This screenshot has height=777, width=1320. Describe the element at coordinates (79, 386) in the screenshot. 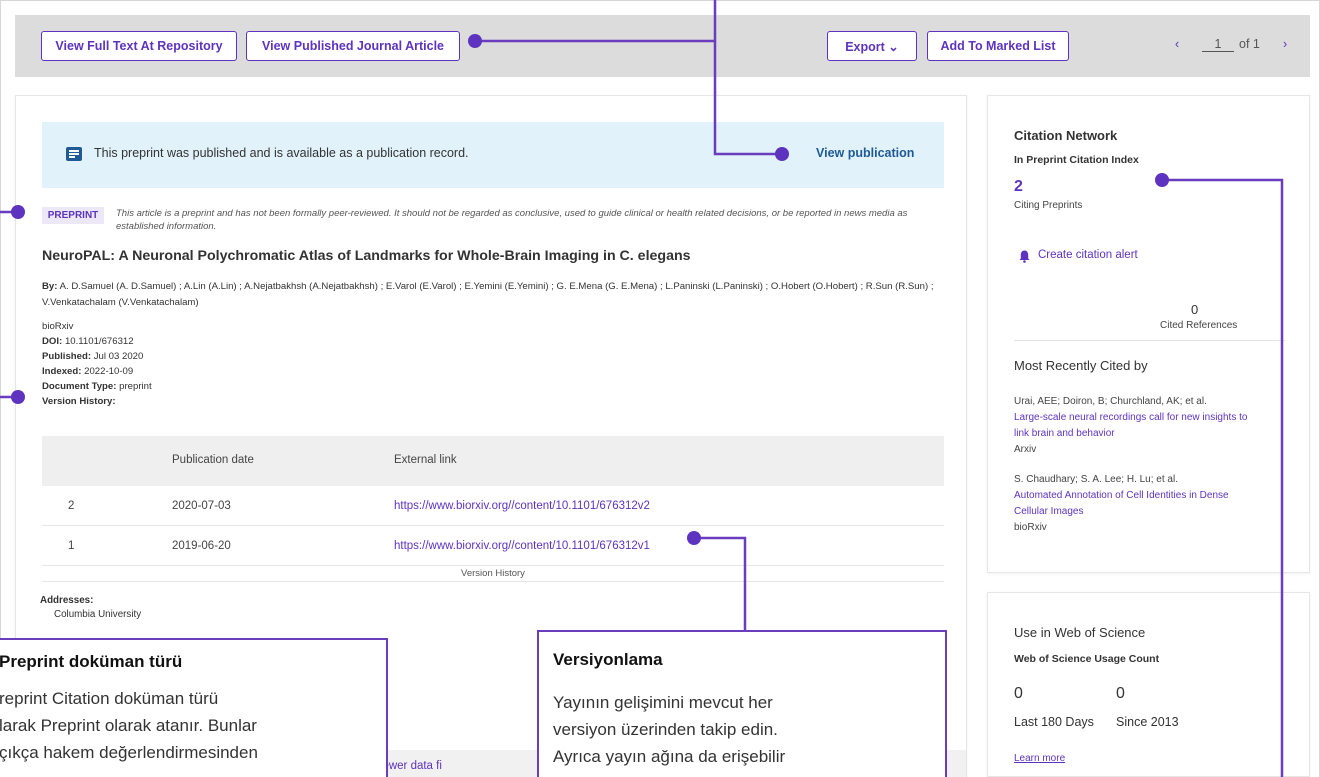

I see `doctype-label: Document Type:` at that location.